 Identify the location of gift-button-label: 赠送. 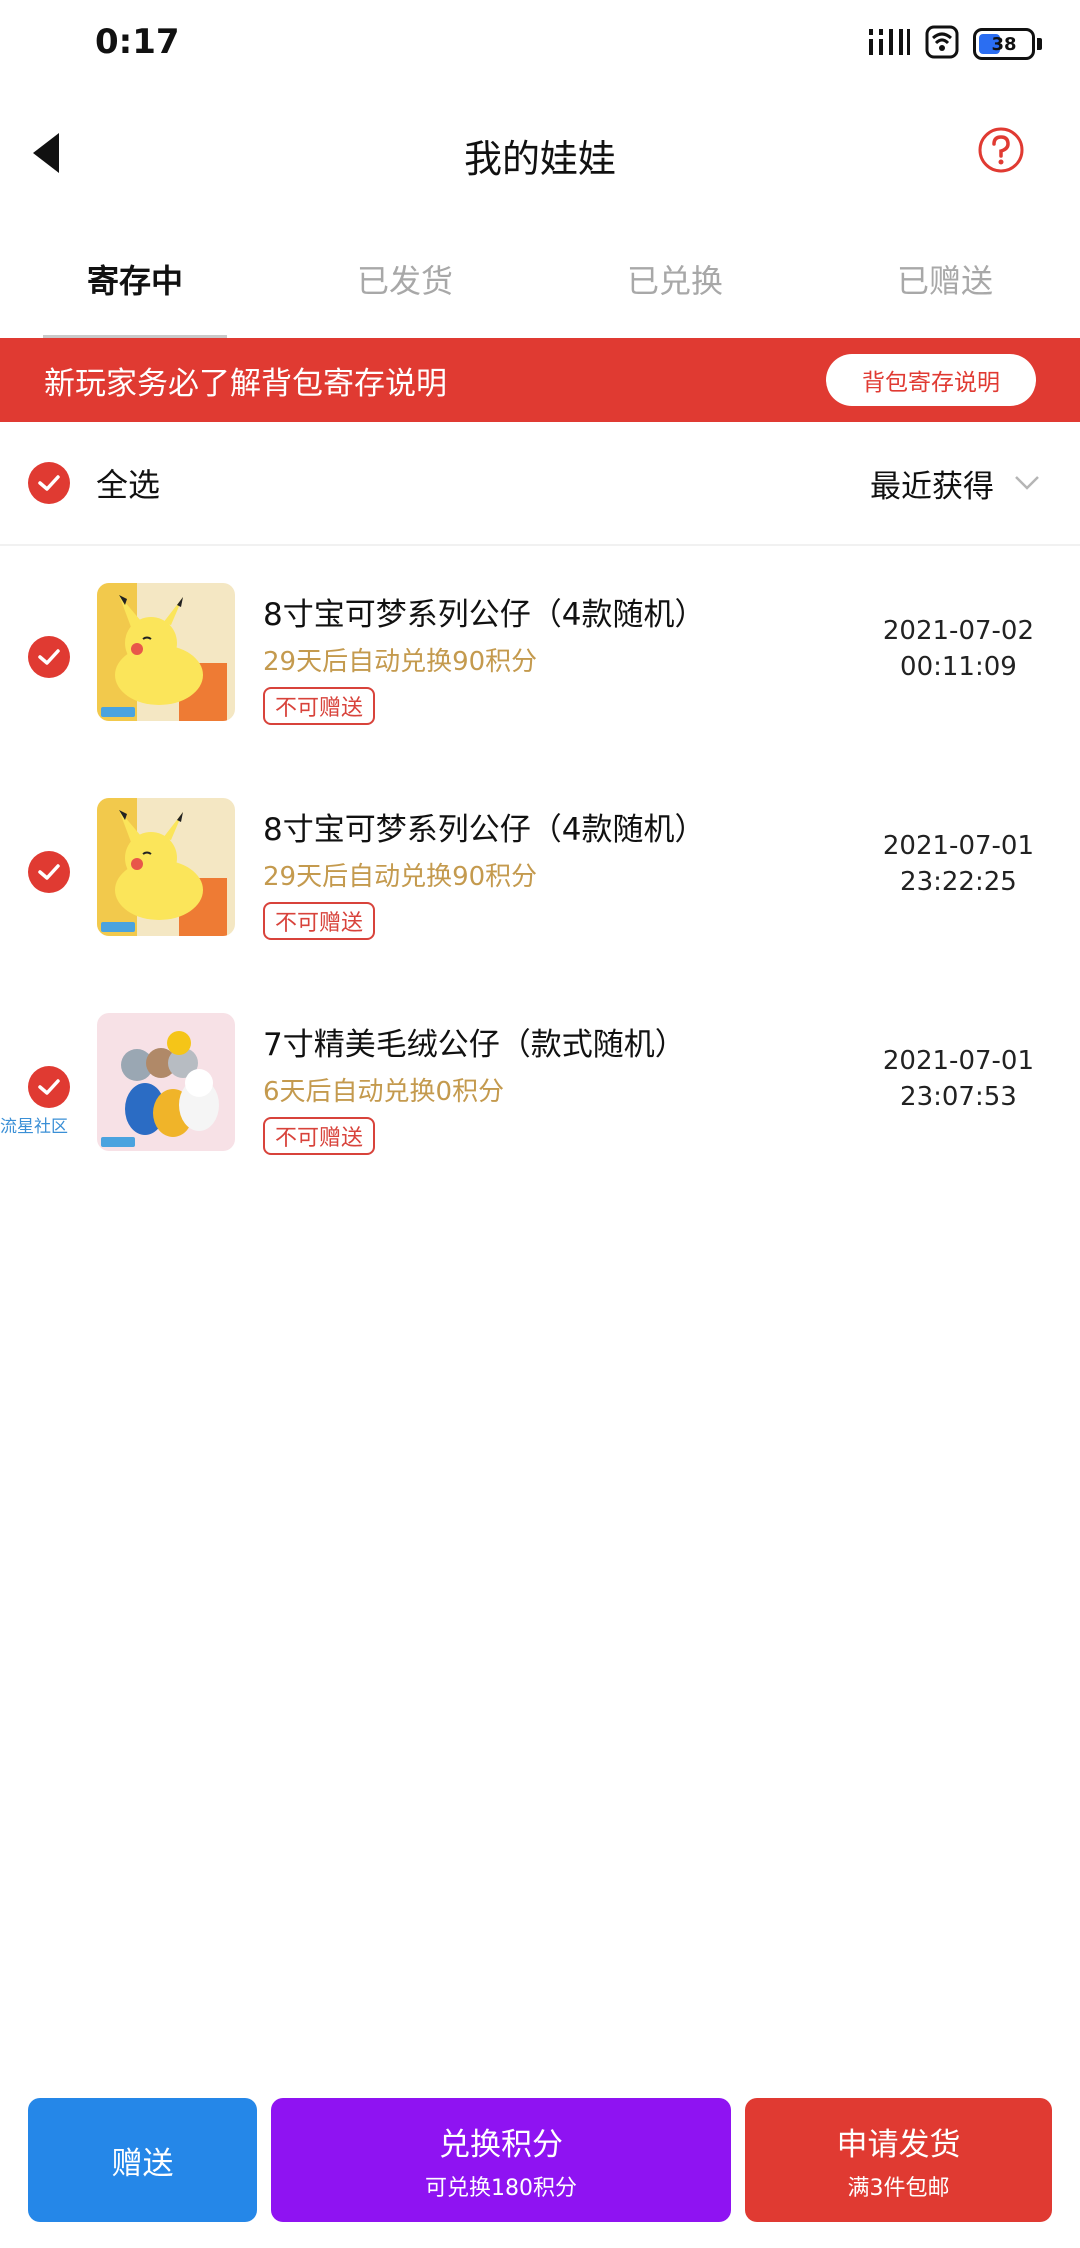
(142, 2163).